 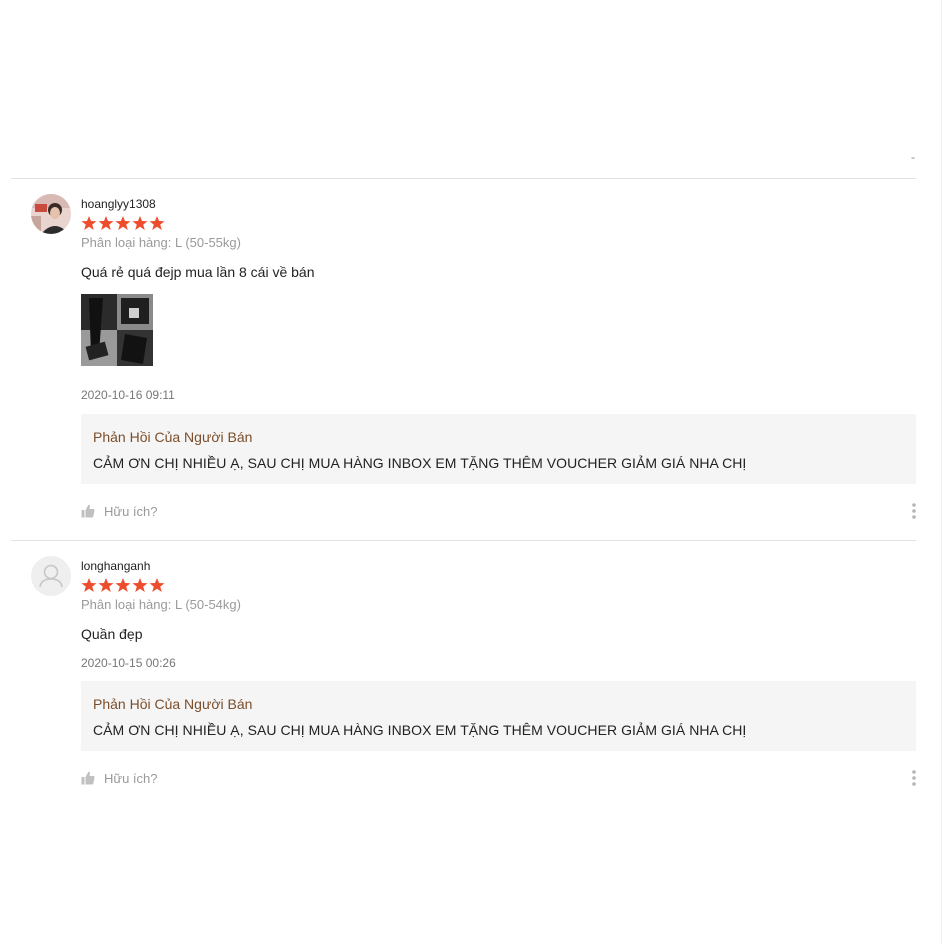 What do you see at coordinates (118, 204) in the screenshot?
I see `username: hoanglyy1308` at bounding box center [118, 204].